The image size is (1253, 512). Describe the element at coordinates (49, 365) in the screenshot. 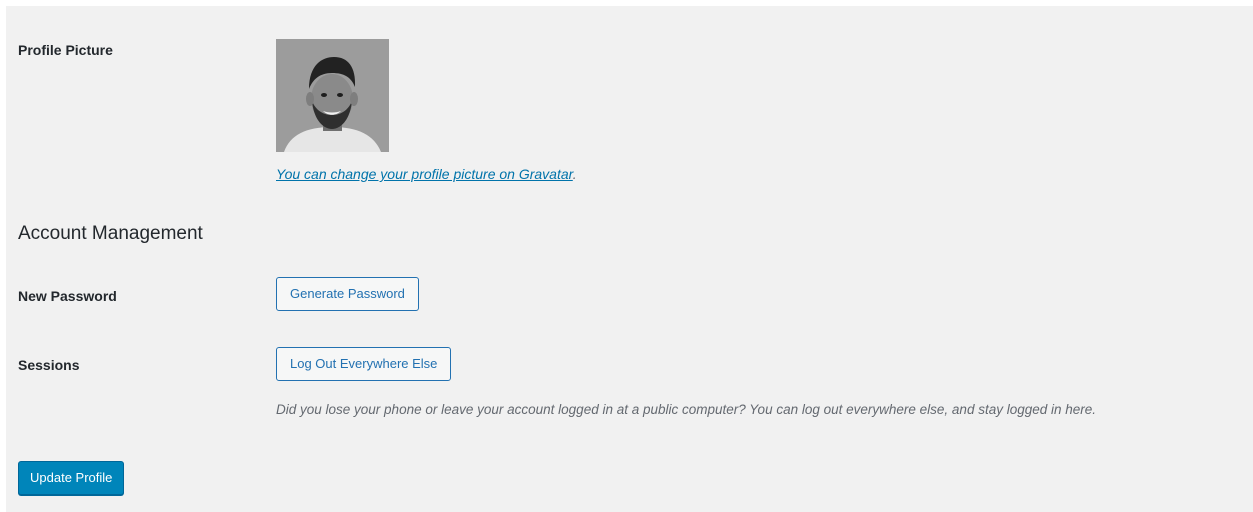

I see `sessions-label: Sessions` at that location.